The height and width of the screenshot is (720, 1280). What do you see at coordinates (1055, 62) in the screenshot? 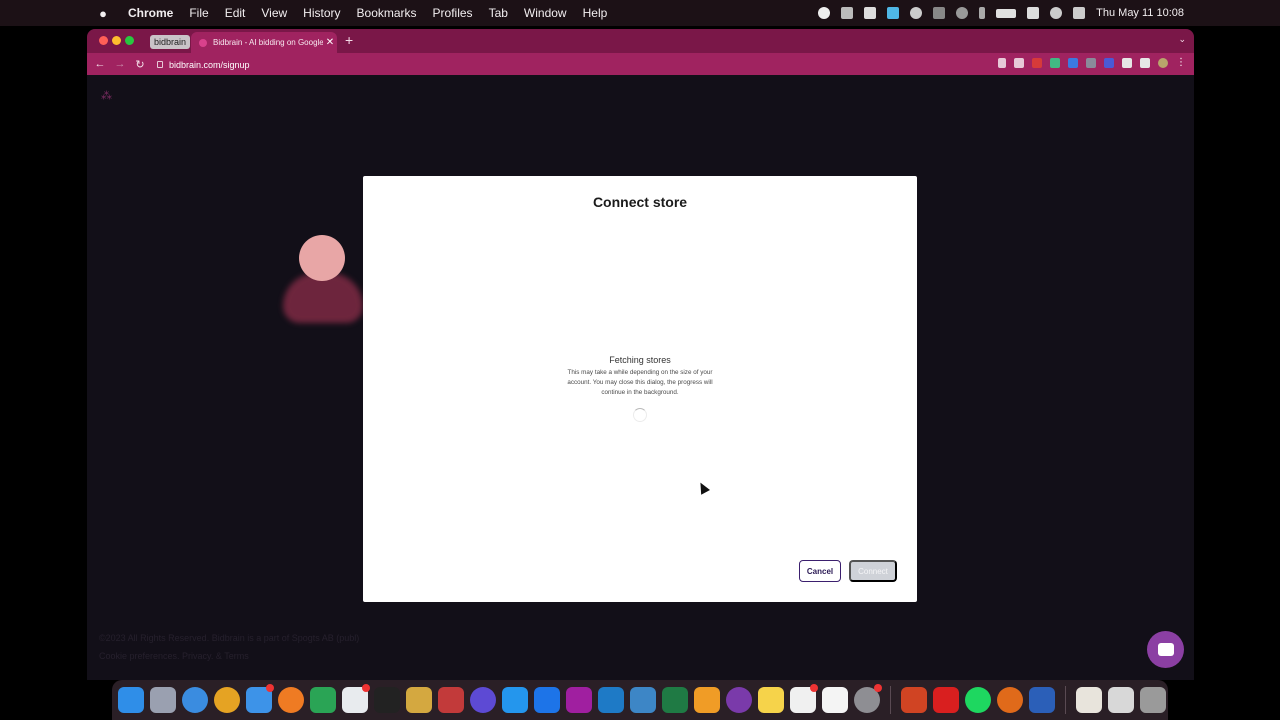
I see `vue-devtools-icon` at bounding box center [1055, 62].